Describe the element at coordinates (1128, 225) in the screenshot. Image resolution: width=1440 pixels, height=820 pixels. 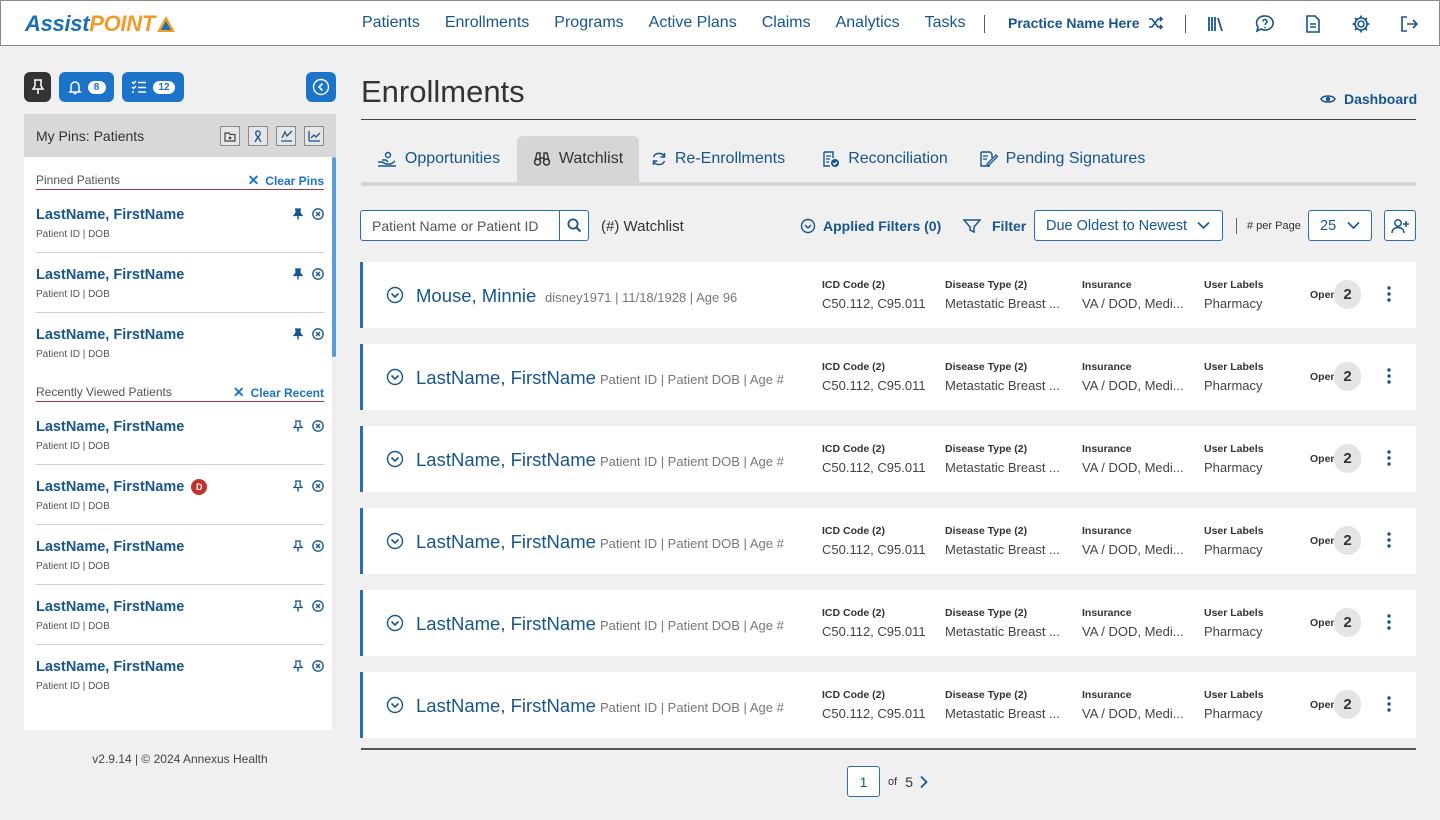
I see `sort-dropdown: Due Oldest to Newest` at that location.